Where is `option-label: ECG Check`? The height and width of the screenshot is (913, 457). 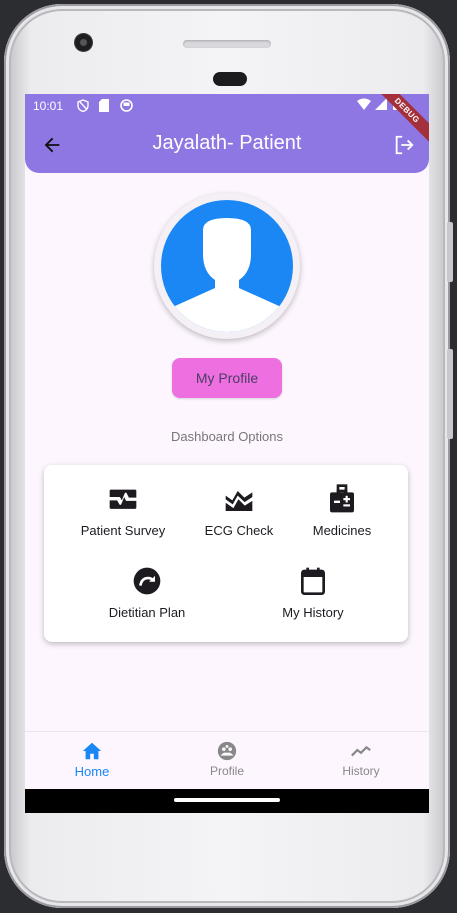 option-label: ECG Check is located at coordinates (239, 530).